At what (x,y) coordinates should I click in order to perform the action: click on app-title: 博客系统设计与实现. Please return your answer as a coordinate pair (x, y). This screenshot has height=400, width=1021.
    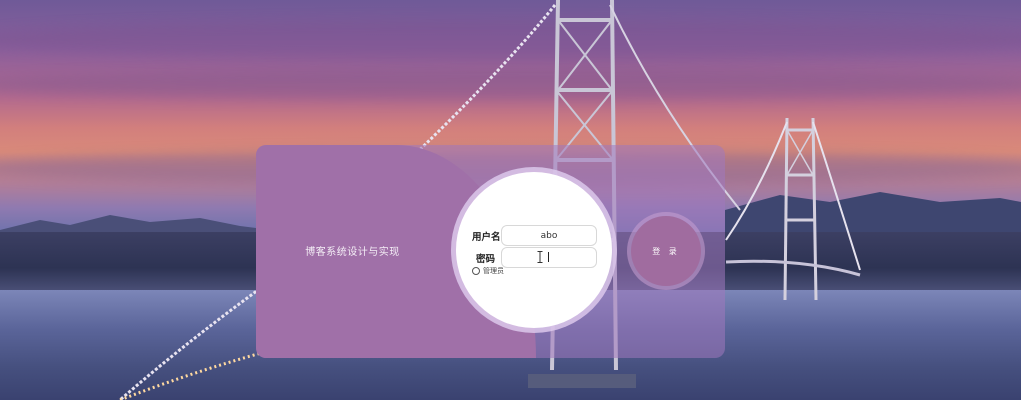
    Looking at the image, I should click on (352, 252).